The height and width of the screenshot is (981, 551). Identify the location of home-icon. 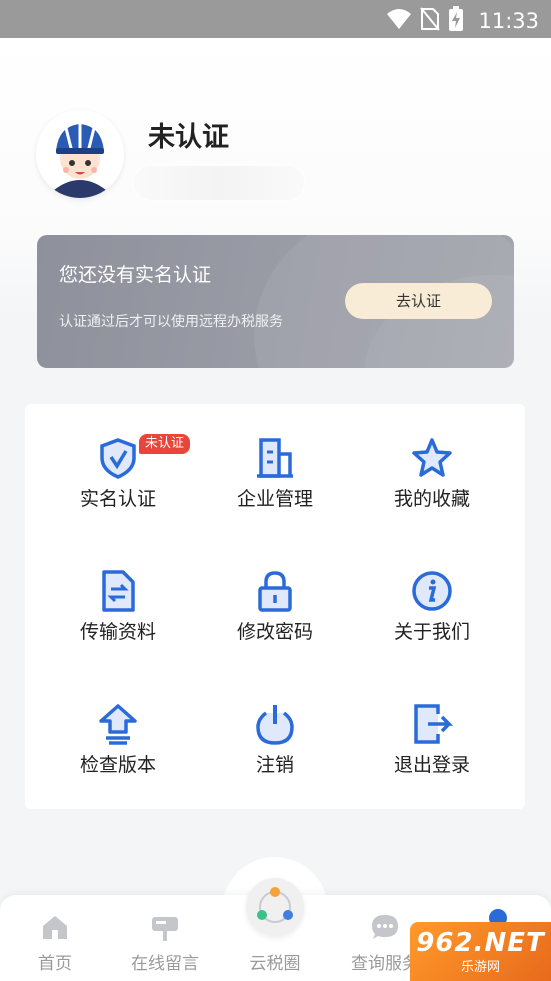
(55, 927).